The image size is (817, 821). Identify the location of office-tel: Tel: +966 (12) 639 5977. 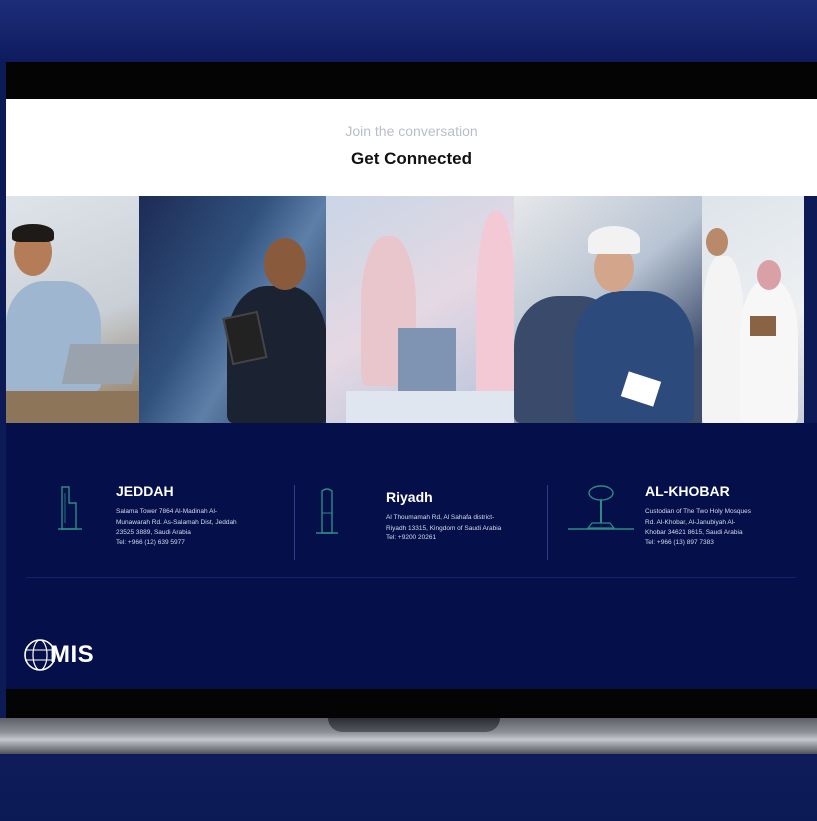
(150, 542).